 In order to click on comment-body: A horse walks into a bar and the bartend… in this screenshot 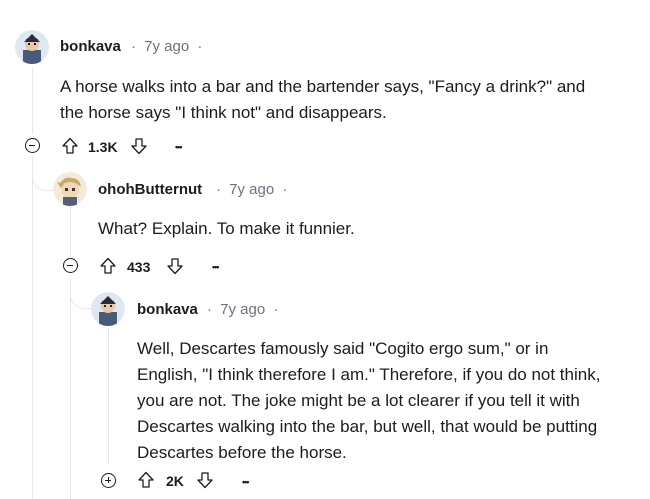, I will do `click(322, 100)`.